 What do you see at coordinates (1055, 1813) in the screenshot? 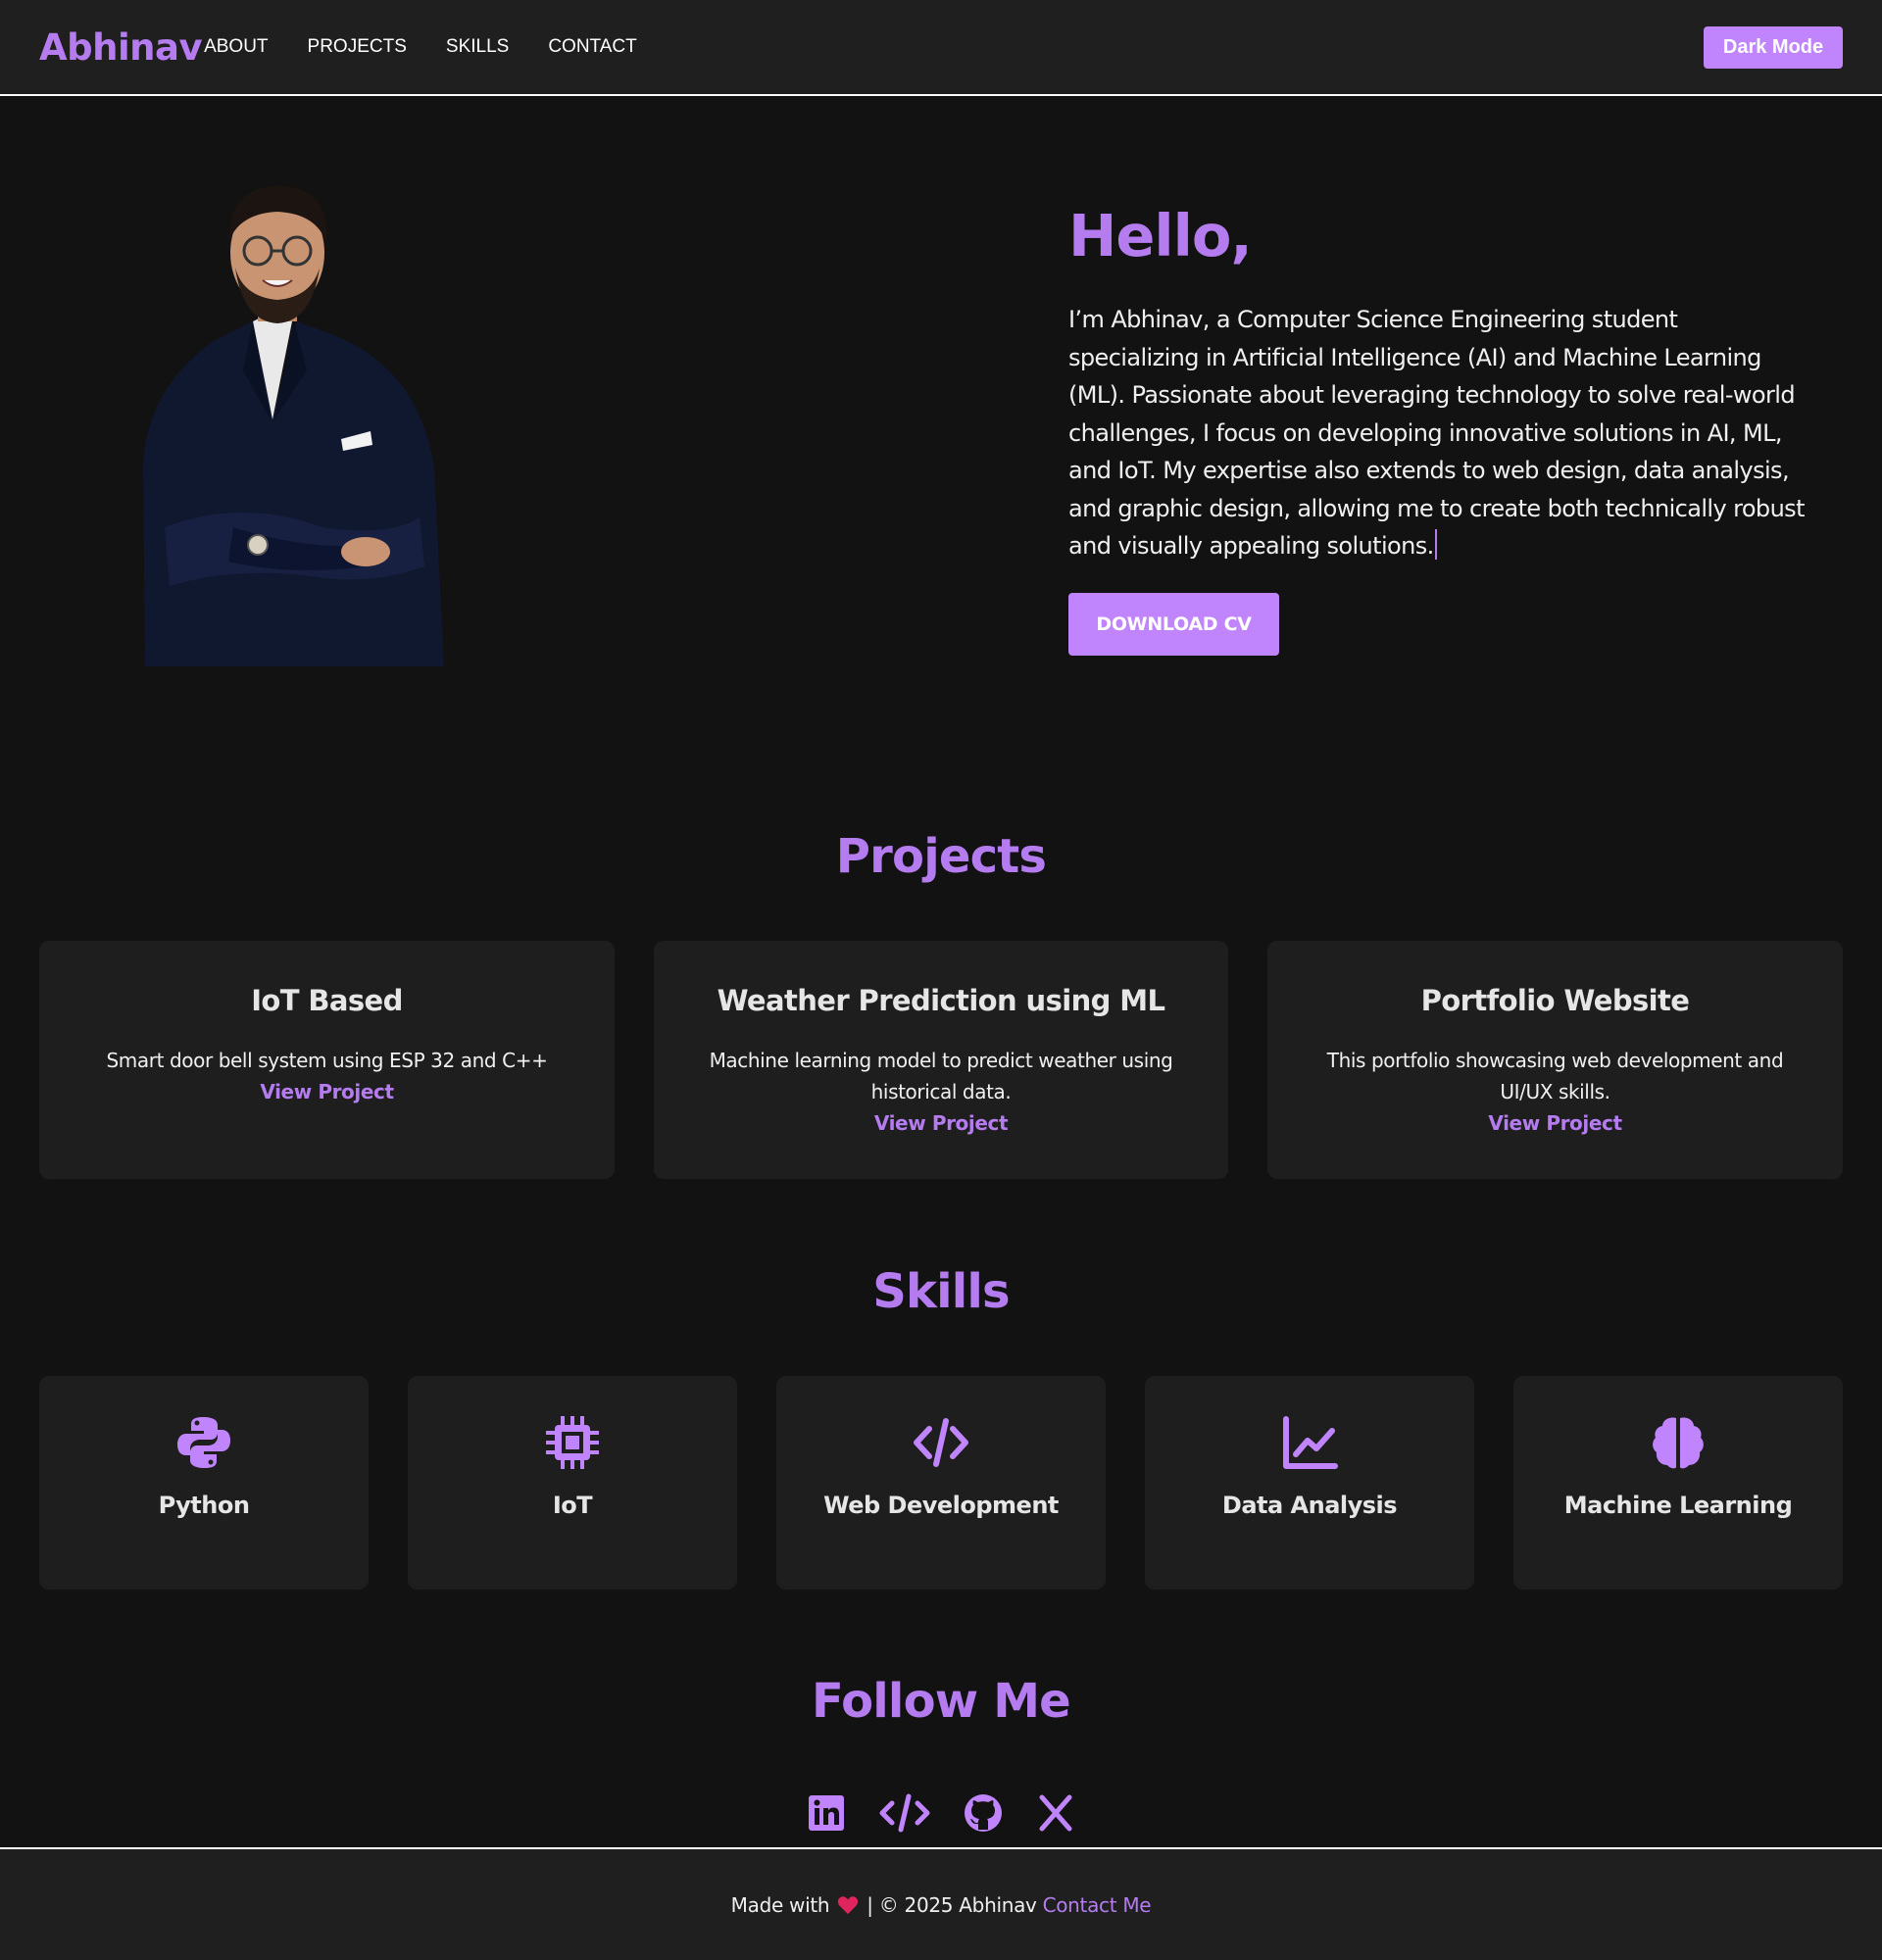
I see `x-icon` at bounding box center [1055, 1813].